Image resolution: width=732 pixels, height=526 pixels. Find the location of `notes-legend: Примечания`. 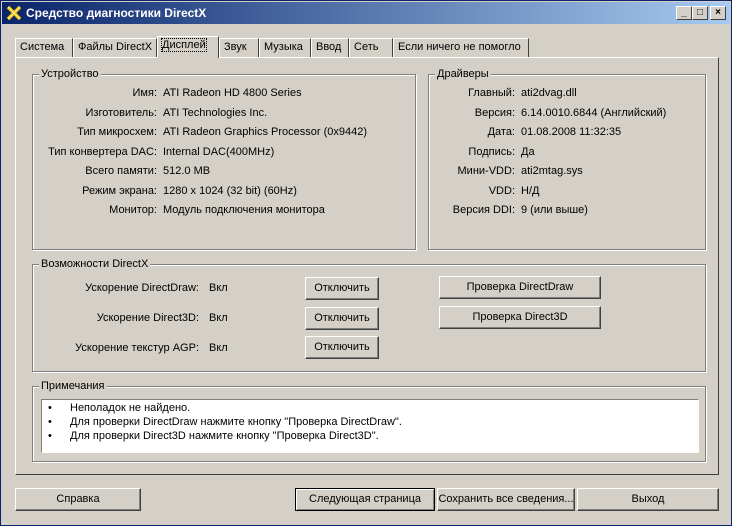

notes-legend: Примечания is located at coordinates (73, 386).